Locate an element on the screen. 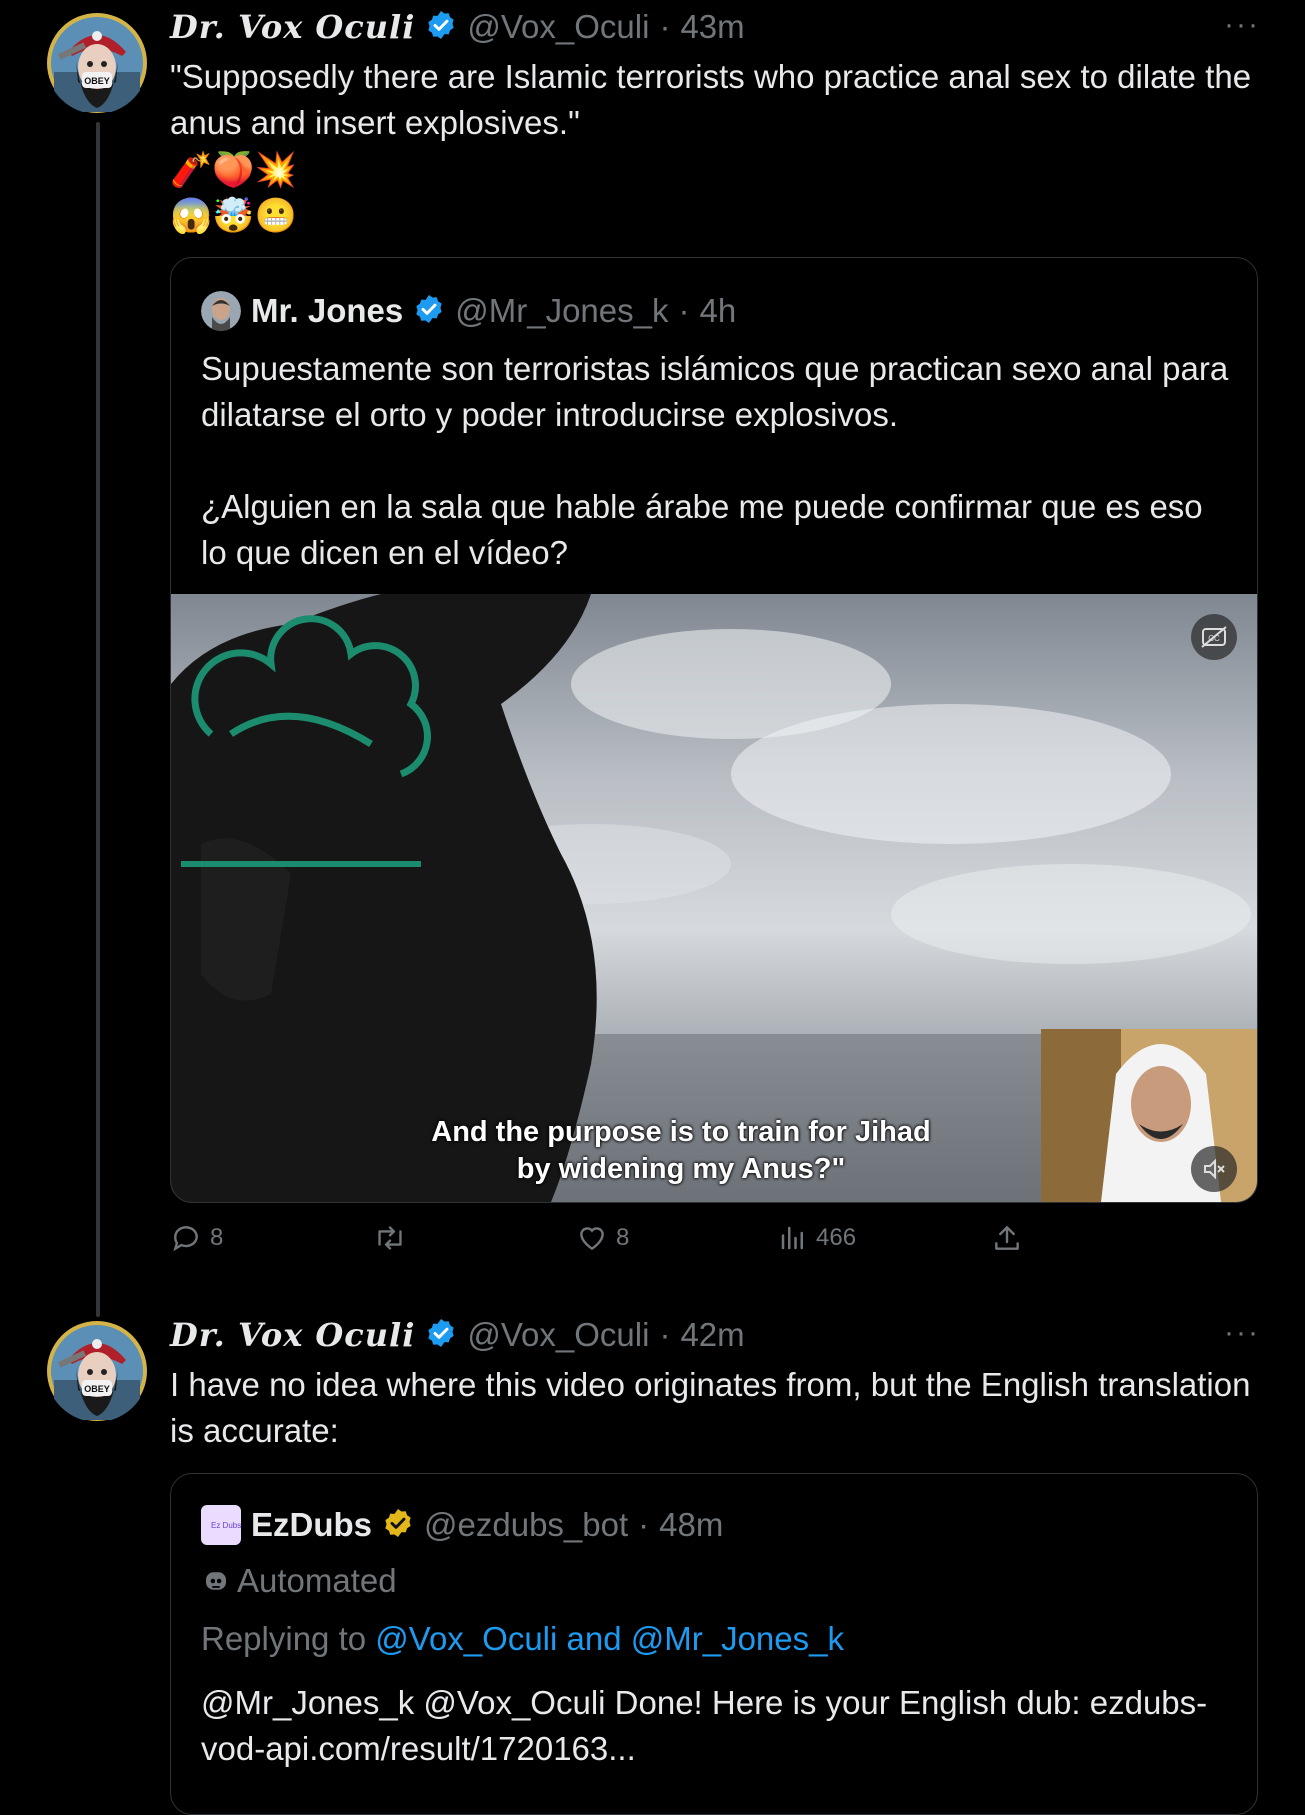  view-count: 466 is located at coordinates (836, 1237).